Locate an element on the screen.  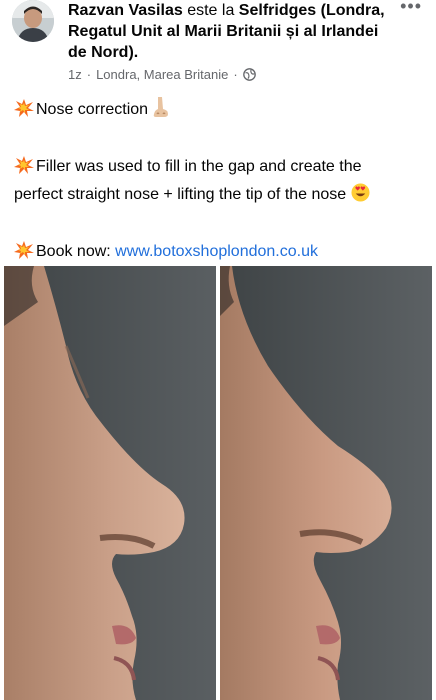
avatar is located at coordinates (33, 21).